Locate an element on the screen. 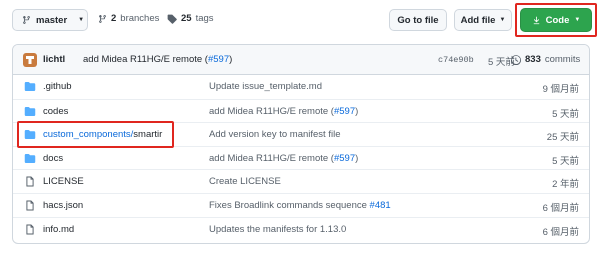  file-row: .github Update issue_template.md 9 個月前 is located at coordinates (301, 87).